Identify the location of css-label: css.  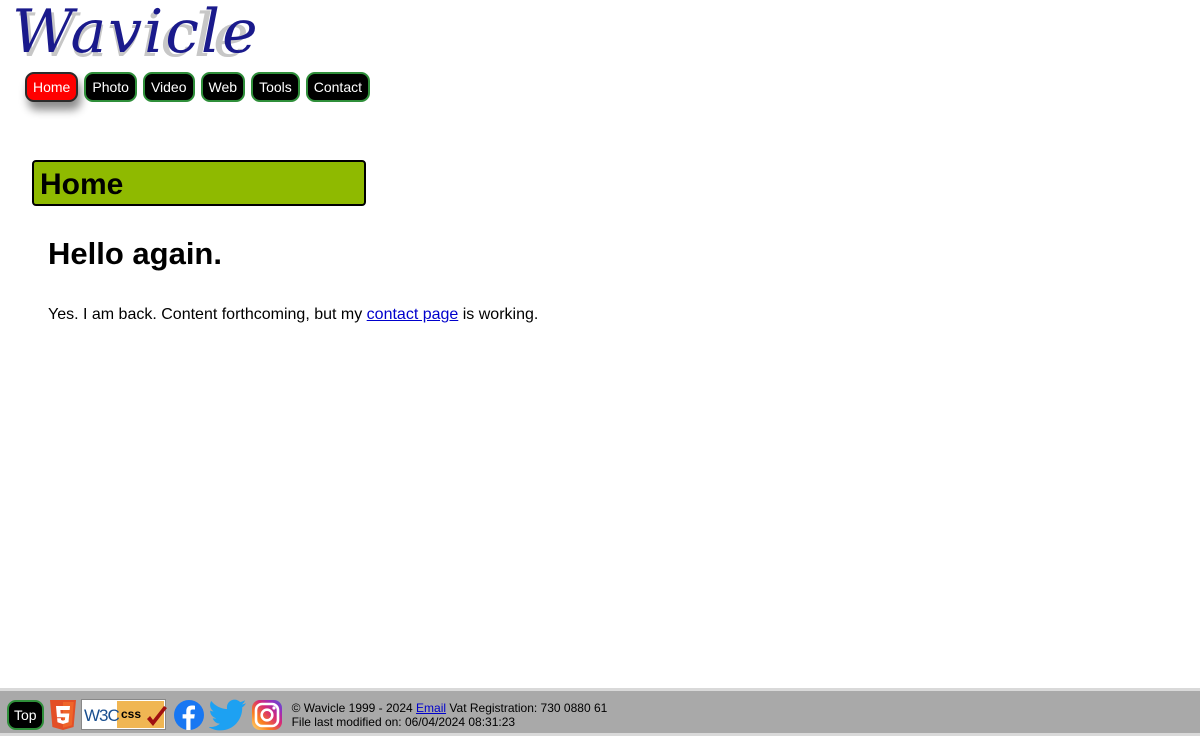
(131, 714).